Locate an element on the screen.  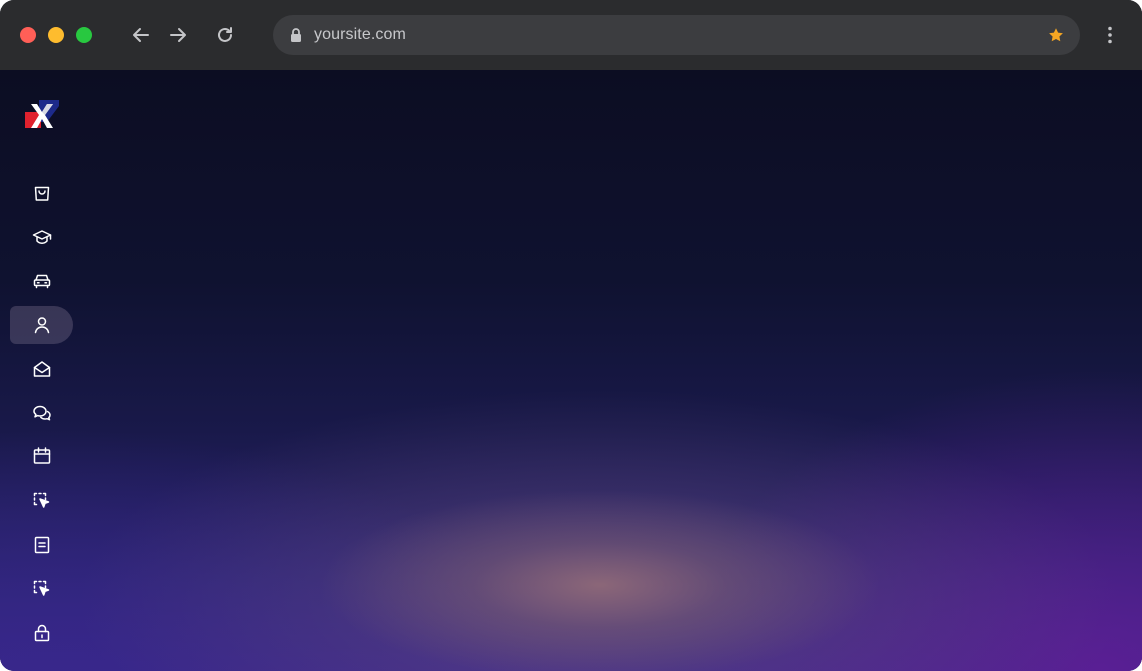
user-icon is located at coordinates (42, 325).